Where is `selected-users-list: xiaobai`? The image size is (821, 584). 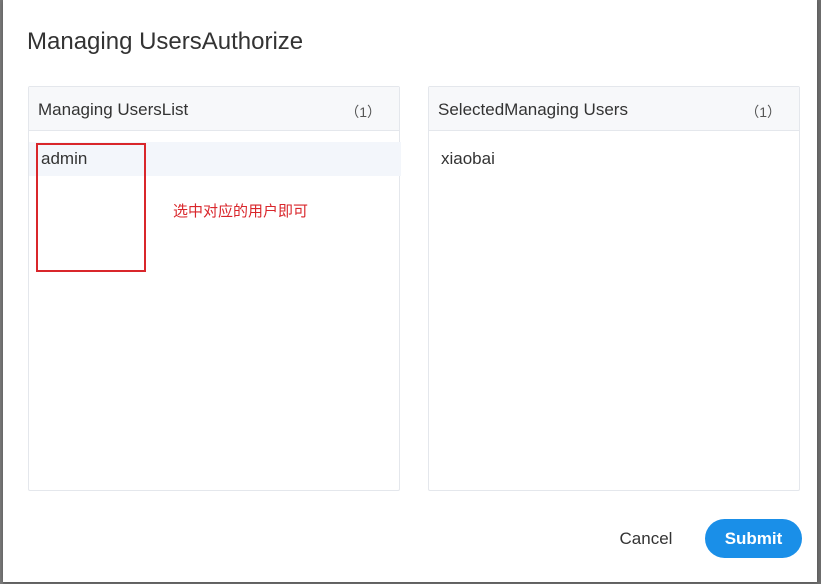
selected-users-list: xiaobai is located at coordinates (614, 159).